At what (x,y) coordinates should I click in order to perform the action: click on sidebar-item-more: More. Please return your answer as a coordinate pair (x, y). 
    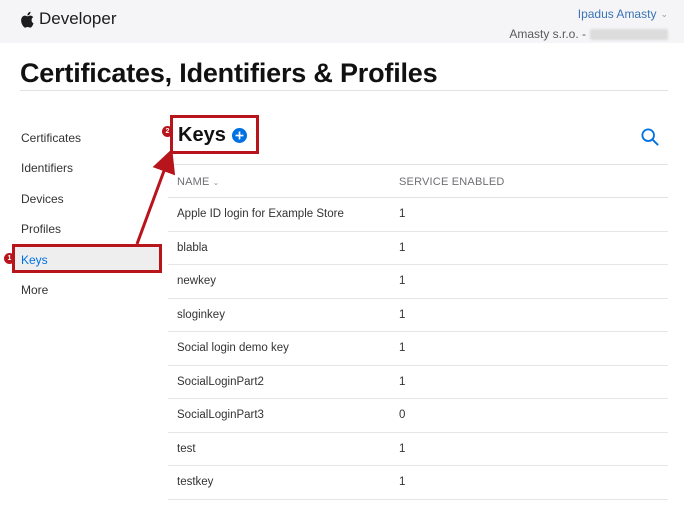
    Looking at the image, I should click on (34, 290).